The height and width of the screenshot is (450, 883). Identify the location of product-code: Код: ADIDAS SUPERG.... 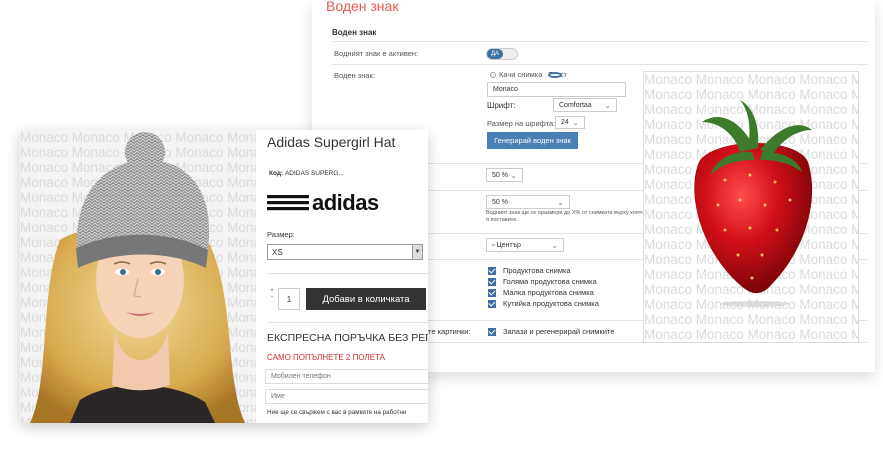
(306, 173).